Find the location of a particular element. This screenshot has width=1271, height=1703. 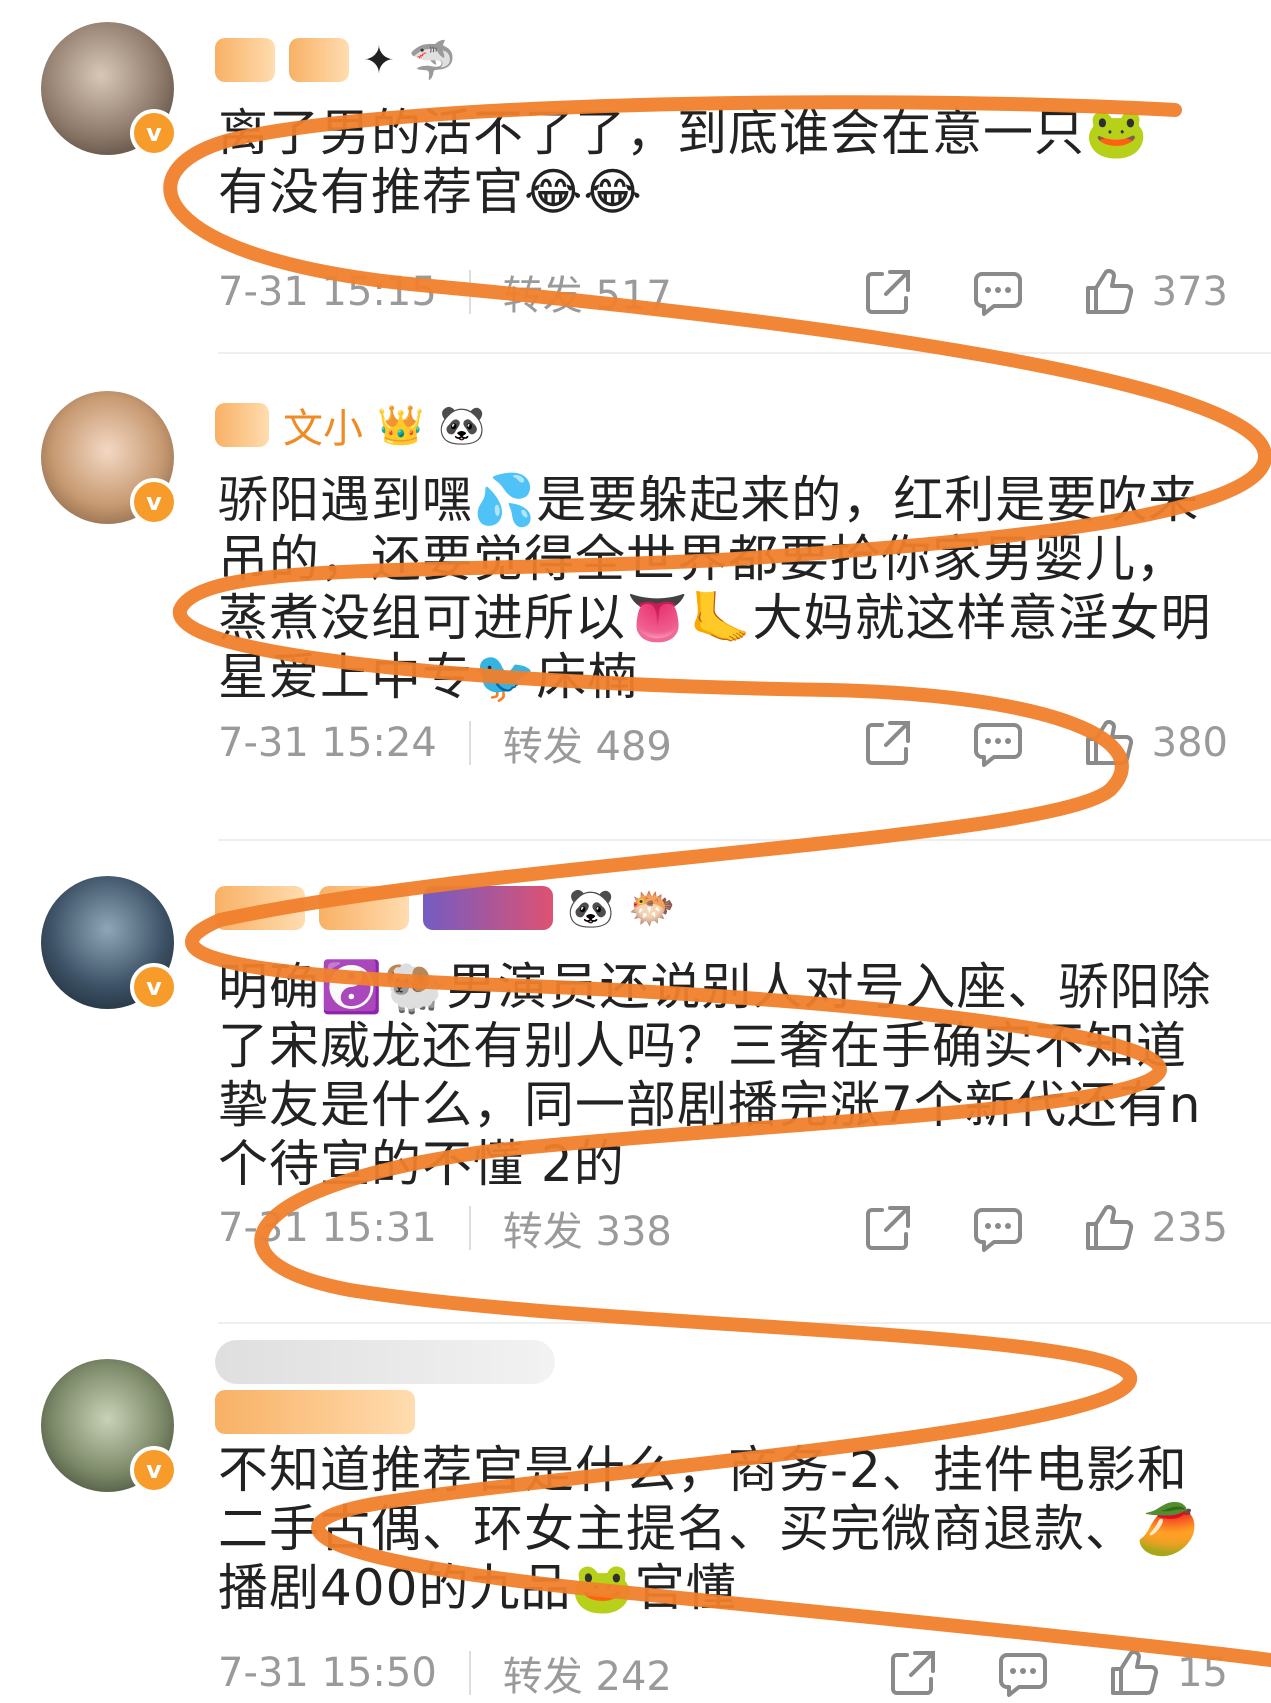

username-row: 🐼 🐡 is located at coordinates (445, 908).